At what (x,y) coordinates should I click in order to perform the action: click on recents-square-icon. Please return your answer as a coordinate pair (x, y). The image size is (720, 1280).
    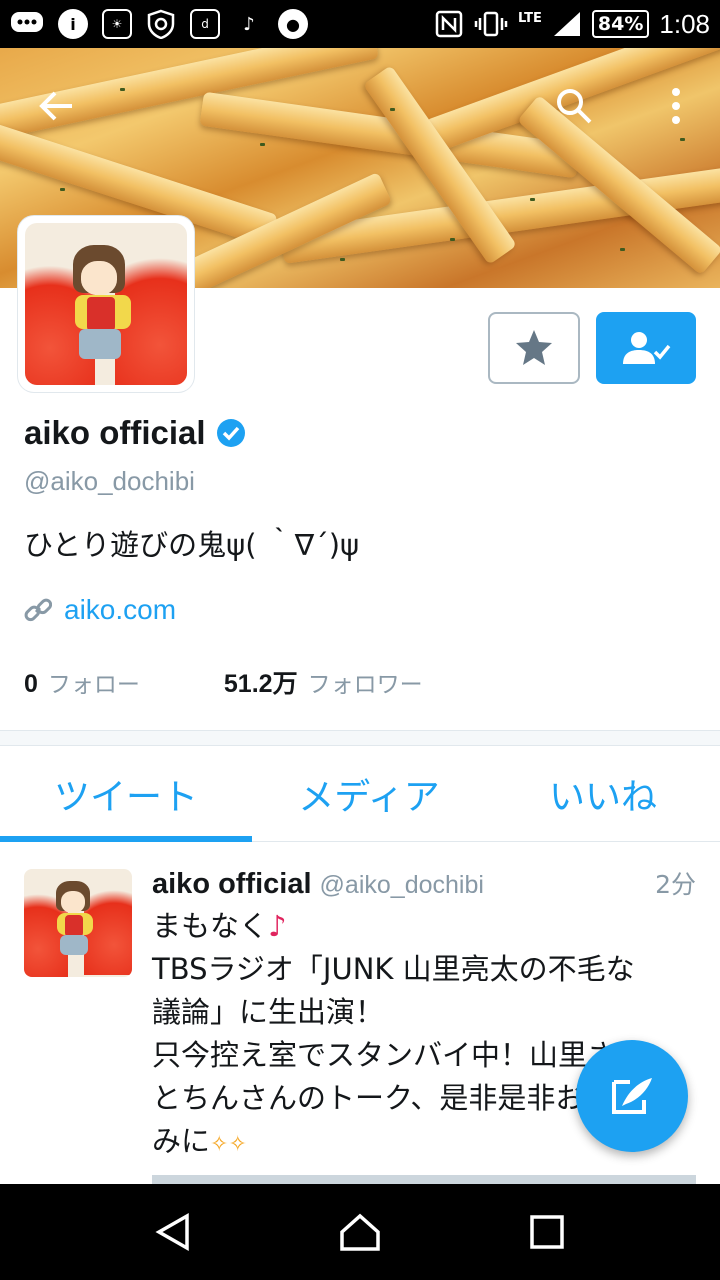
    Looking at the image, I should click on (546, 1232).